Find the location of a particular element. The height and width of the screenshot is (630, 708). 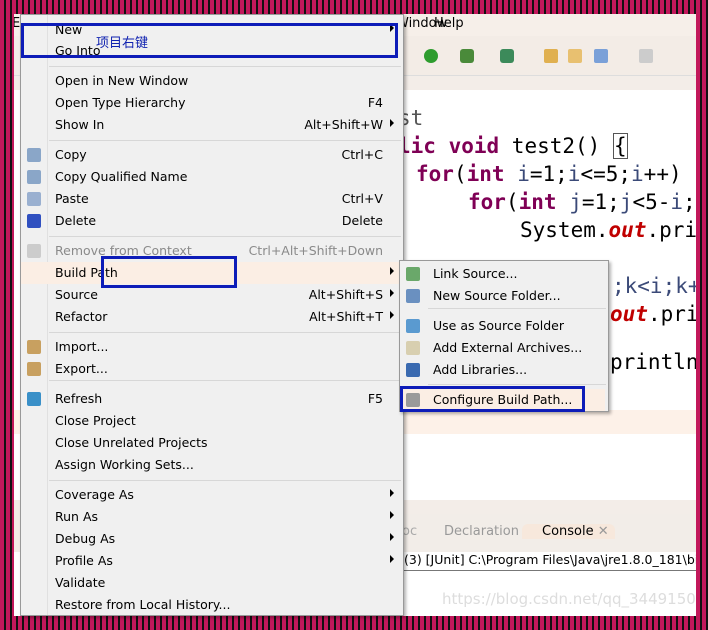

menu-item-coverage-as: Coverage As is located at coordinates (212, 495).